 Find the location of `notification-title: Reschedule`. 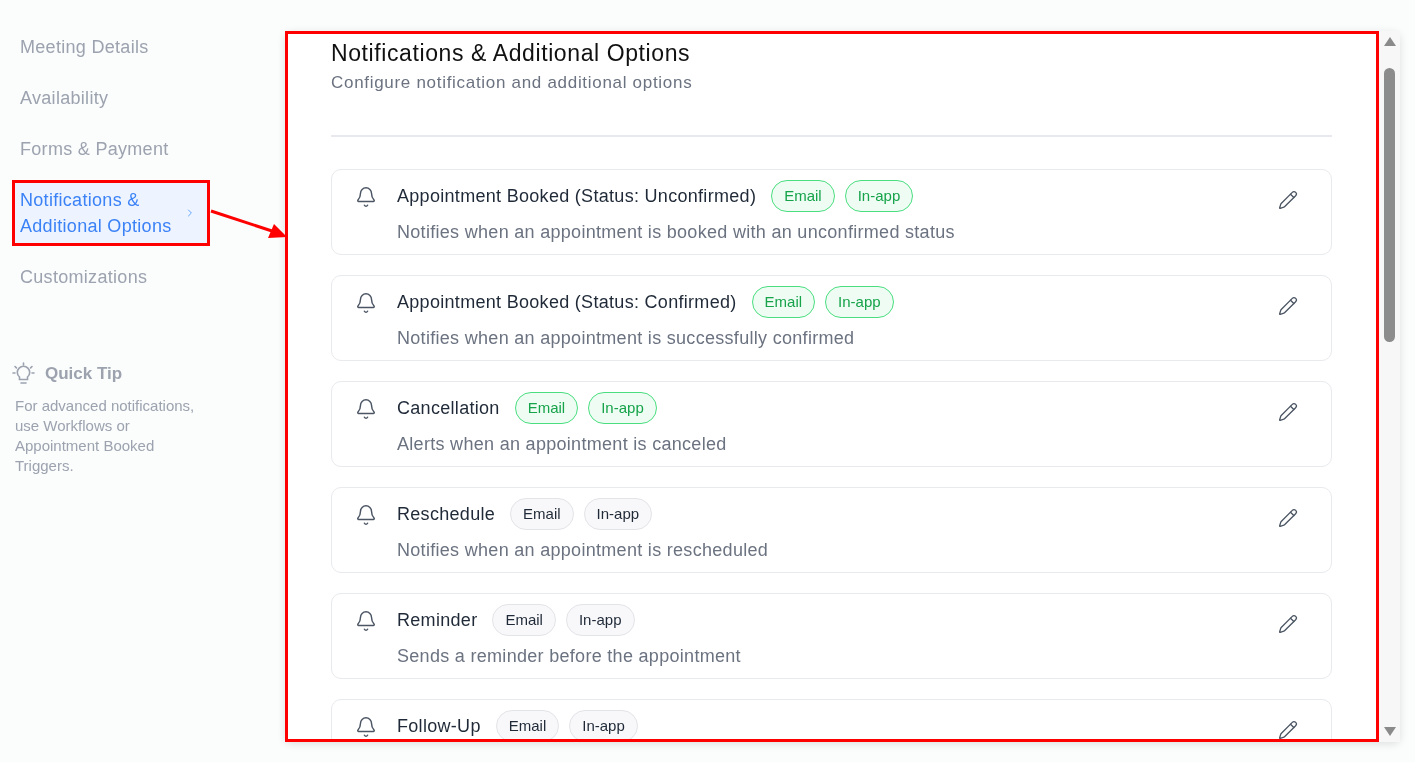

notification-title: Reschedule is located at coordinates (446, 514).